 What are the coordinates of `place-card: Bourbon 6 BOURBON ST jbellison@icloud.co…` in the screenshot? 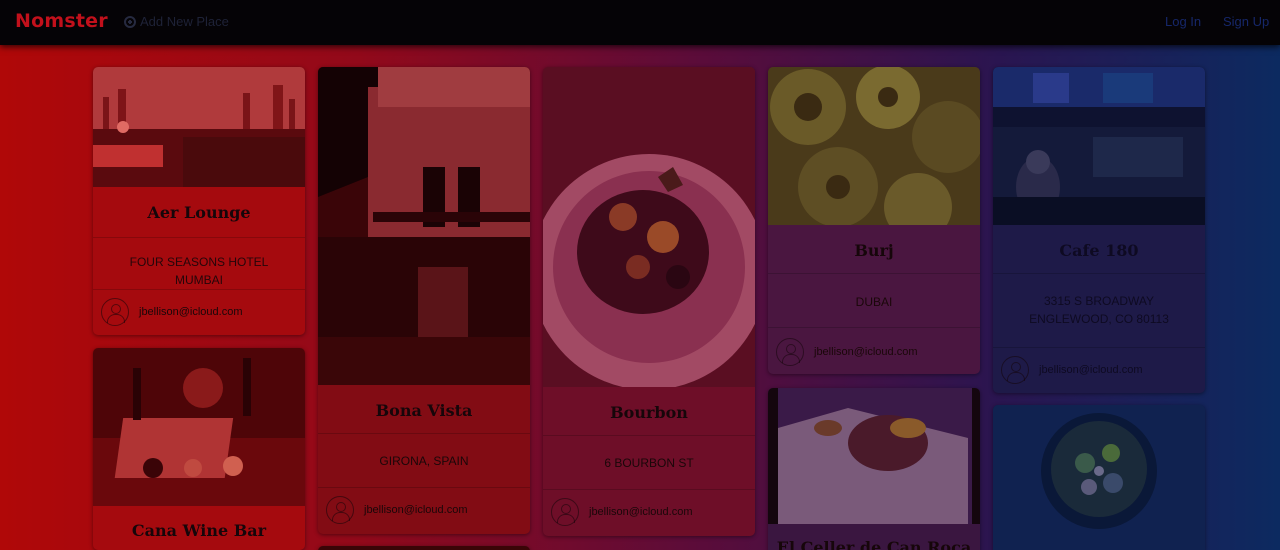 It's located at (649, 301).